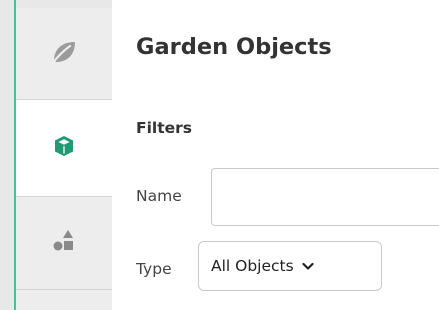 The height and width of the screenshot is (310, 439). I want to click on sidebar-tab-shapes, so click(64, 243).